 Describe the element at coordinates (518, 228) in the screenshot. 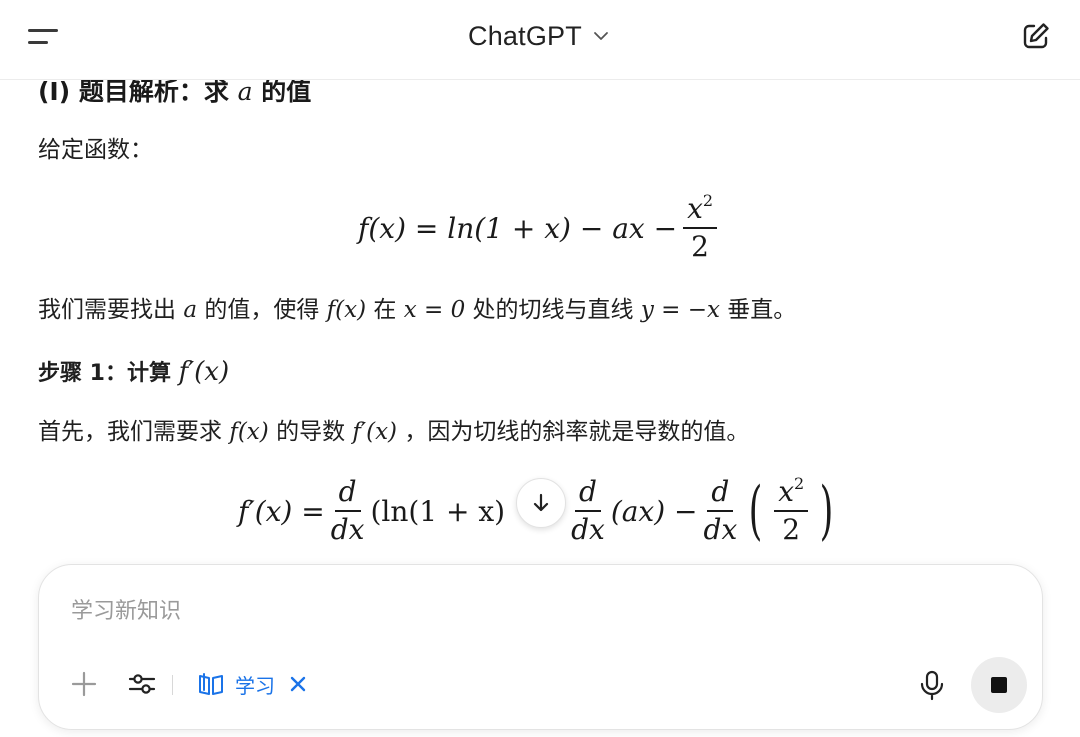

I see `equation-lhs: f(x) = ln(1 + x) − ax −` at that location.